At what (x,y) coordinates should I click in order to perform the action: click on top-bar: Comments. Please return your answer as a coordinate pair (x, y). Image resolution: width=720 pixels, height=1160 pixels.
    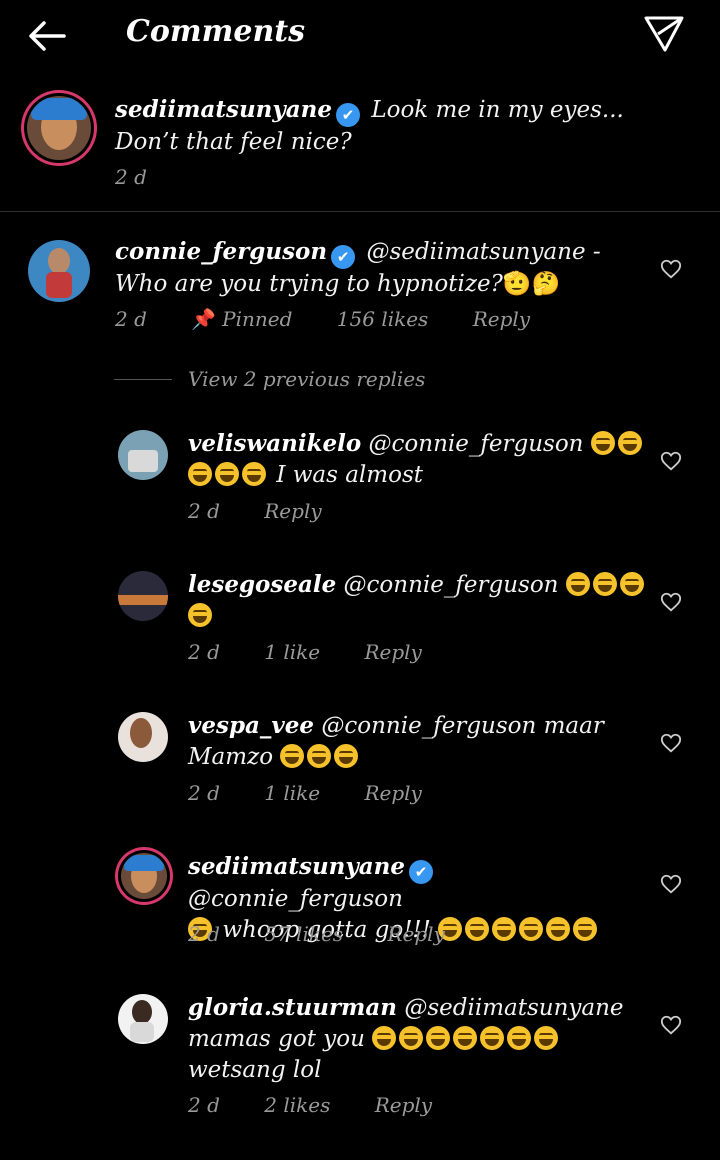
    Looking at the image, I should click on (360, 36).